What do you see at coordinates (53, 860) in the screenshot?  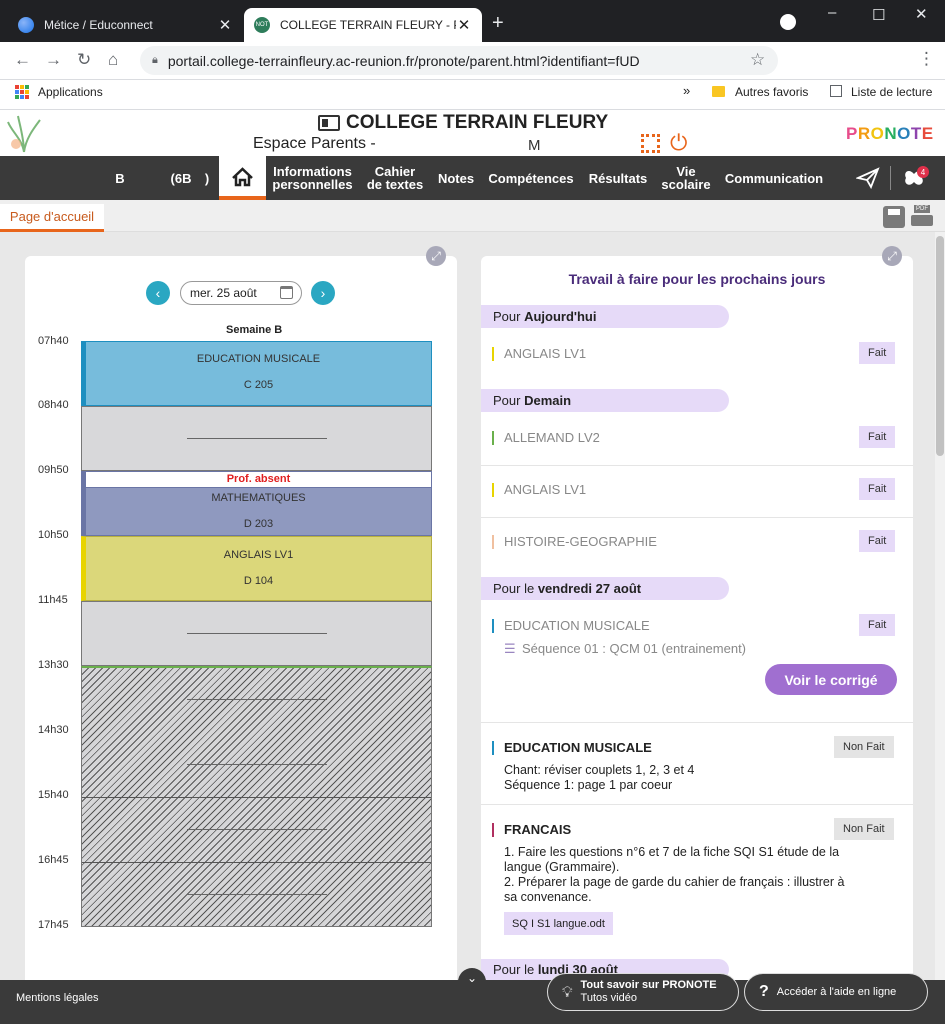 I see `time-label: 16h45` at bounding box center [53, 860].